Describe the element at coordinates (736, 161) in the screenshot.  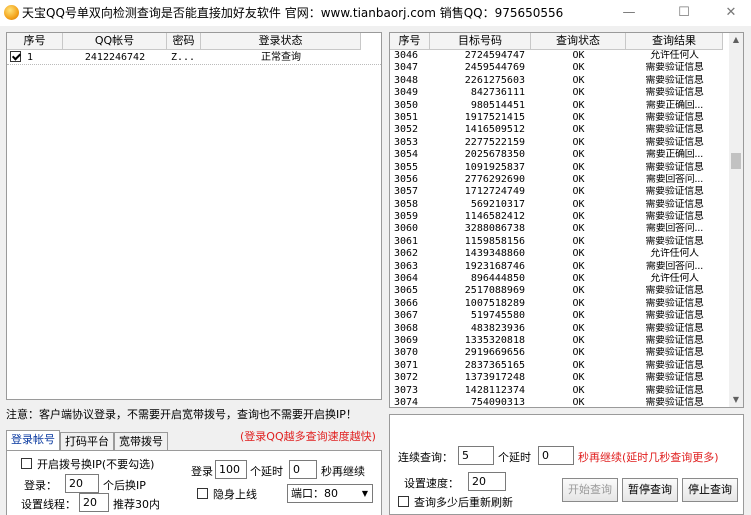
I see `scrollbar-thumb` at that location.